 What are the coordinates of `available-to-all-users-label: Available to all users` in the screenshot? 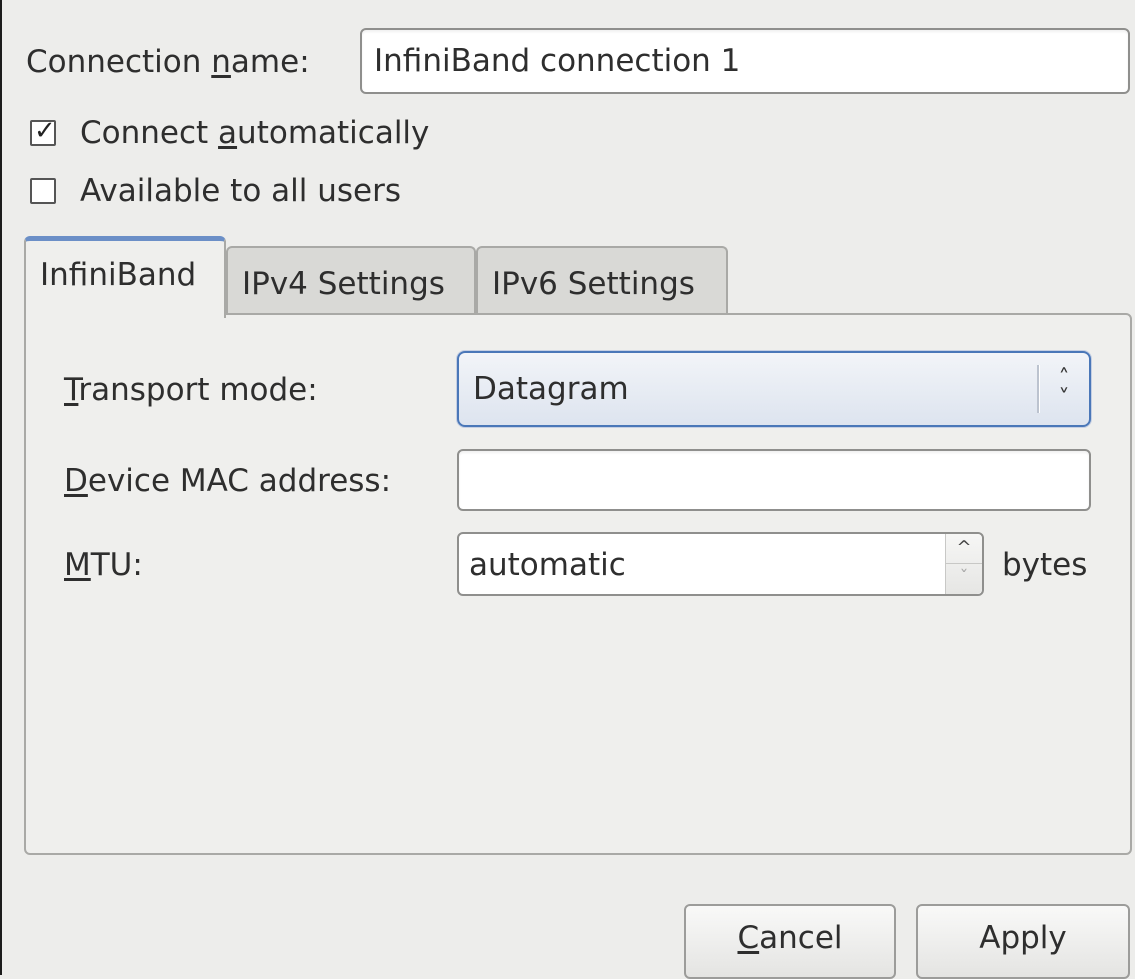 It's located at (240, 191).